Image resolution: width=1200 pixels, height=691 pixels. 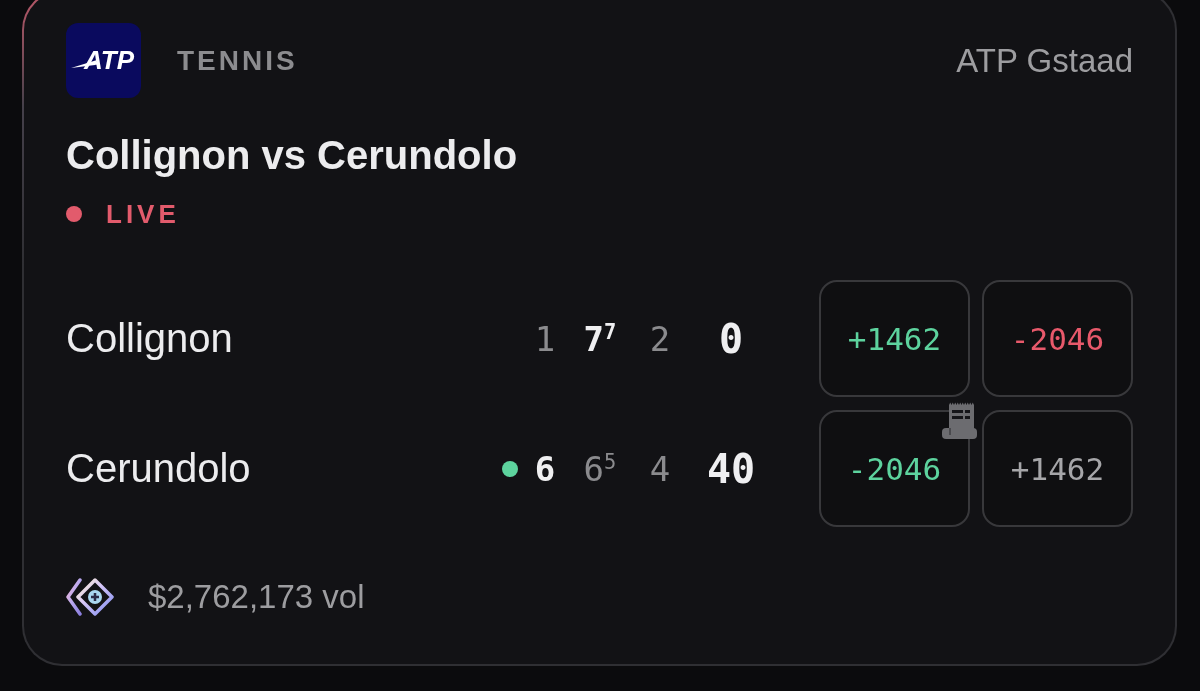 What do you see at coordinates (237, 60) in the screenshot?
I see `sport-label: TENNIS` at bounding box center [237, 60].